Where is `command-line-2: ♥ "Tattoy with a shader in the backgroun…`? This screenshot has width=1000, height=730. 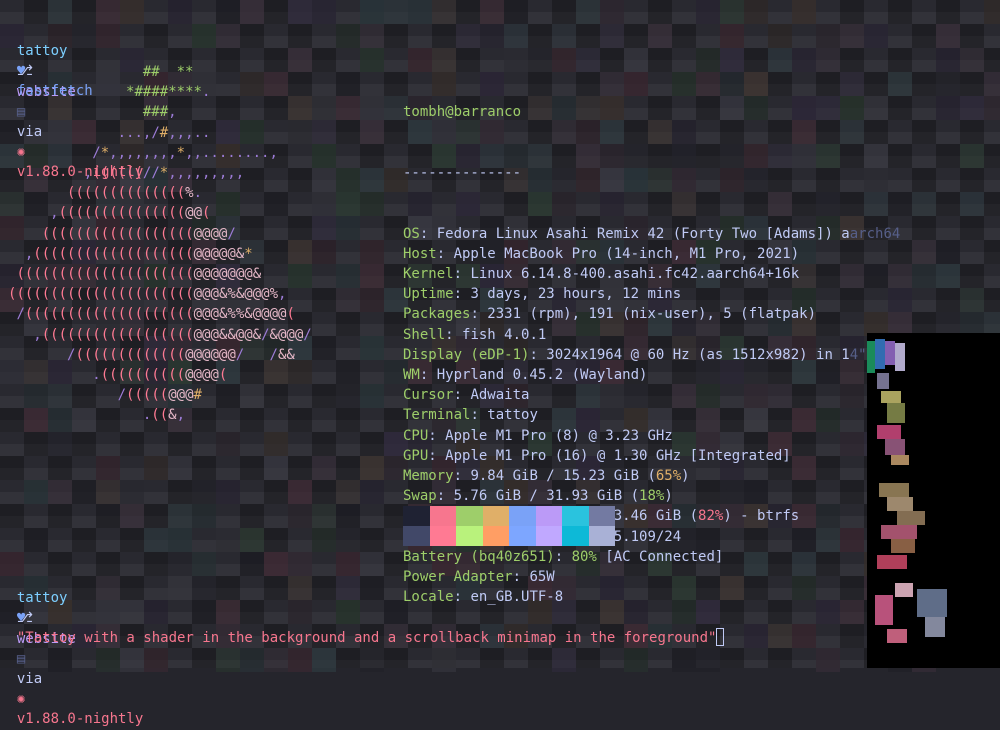
command-line-2: ♥ "Tattoy with a shader in the backgroun… is located at coordinates (362, 617).